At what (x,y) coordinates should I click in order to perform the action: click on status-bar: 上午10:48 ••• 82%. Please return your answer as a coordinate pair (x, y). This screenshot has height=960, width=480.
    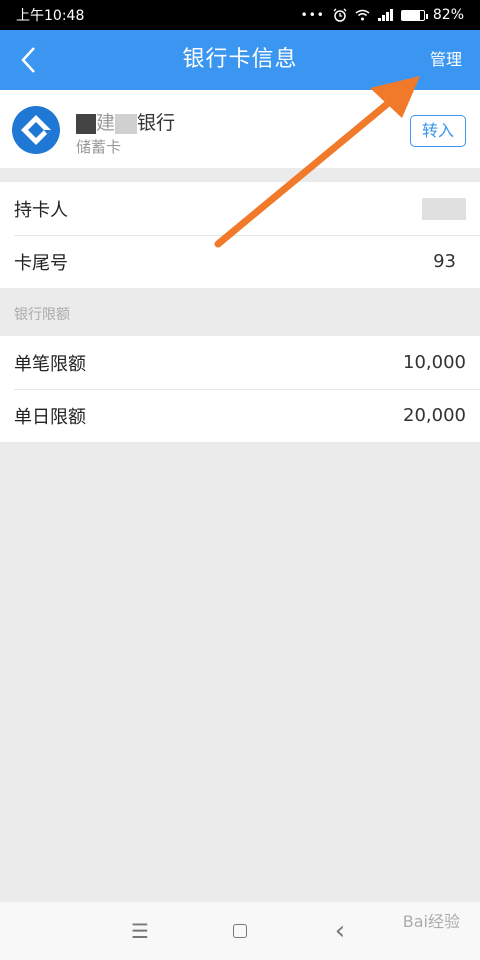
    Looking at the image, I should click on (240, 15).